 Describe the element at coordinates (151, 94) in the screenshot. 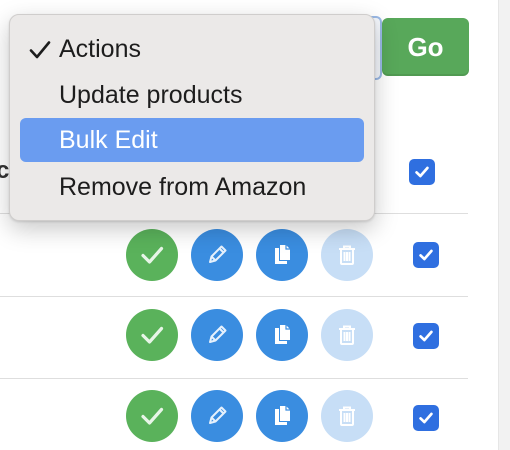

I see `menu-item-label: Update products` at that location.